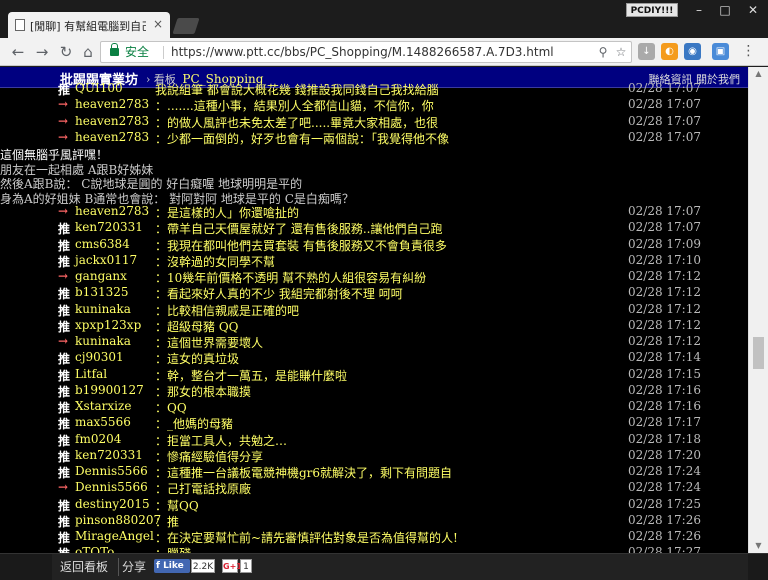  What do you see at coordinates (374, 326) in the screenshot?
I see `comment-row: 推 xpxp123xp ：超級母豬 QQ 02/28 17:12` at bounding box center [374, 326].